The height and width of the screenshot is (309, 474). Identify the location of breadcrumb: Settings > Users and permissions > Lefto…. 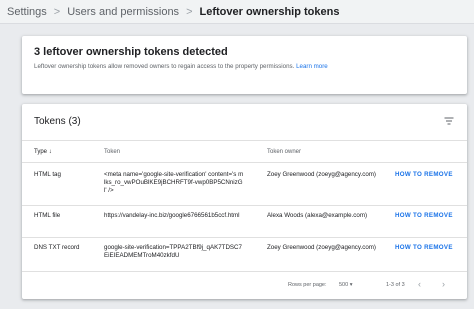
(237, 12).